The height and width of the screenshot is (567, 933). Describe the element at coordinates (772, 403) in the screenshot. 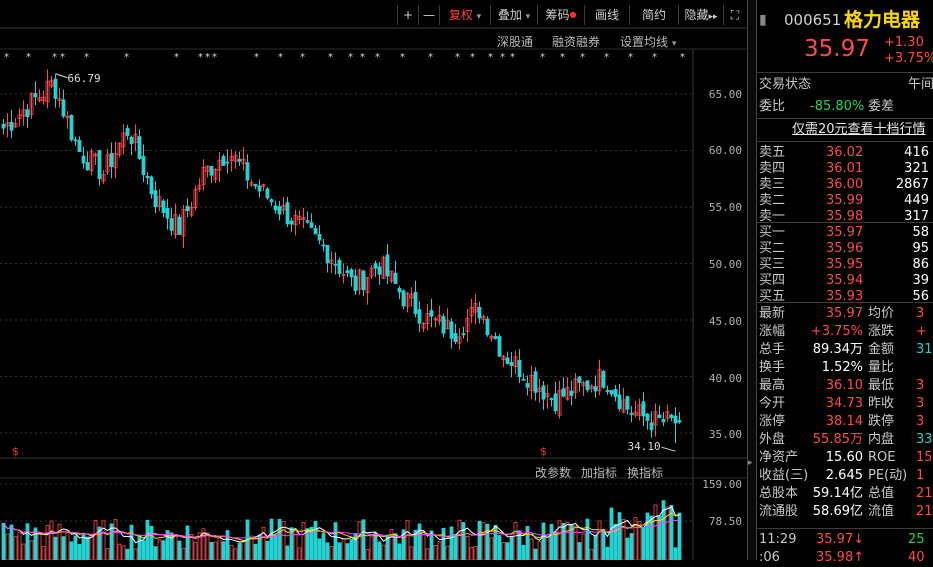

I see `stat-label: 今开` at that location.